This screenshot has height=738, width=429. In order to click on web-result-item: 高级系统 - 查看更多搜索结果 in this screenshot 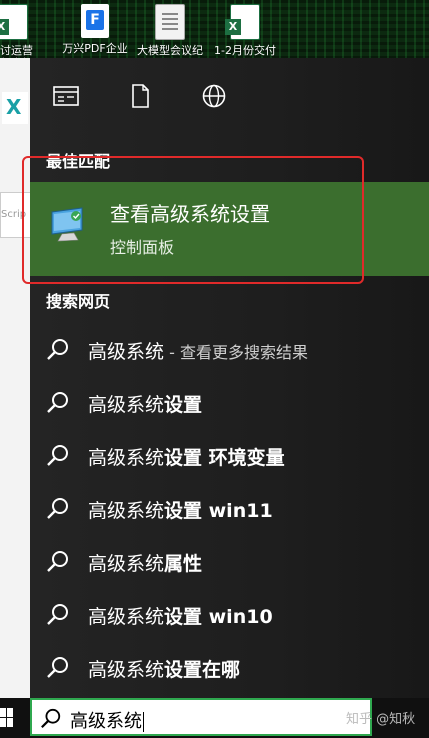, I will do `click(229, 350)`.